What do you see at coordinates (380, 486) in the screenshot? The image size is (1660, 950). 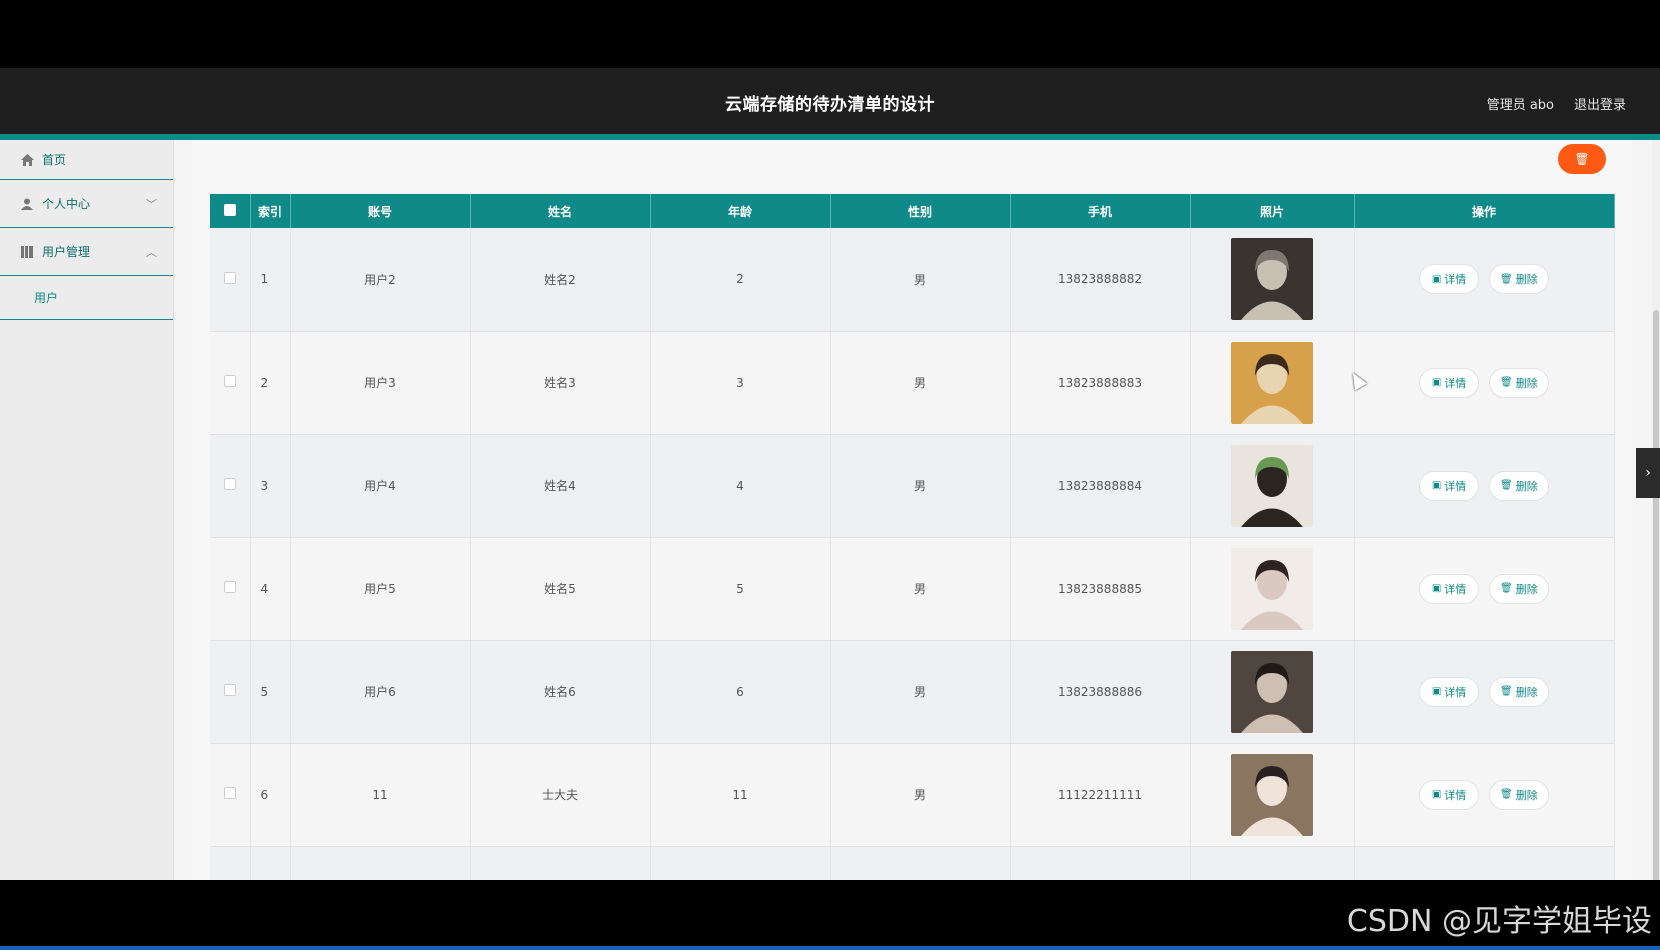 I see `account-cell: 用户4` at bounding box center [380, 486].